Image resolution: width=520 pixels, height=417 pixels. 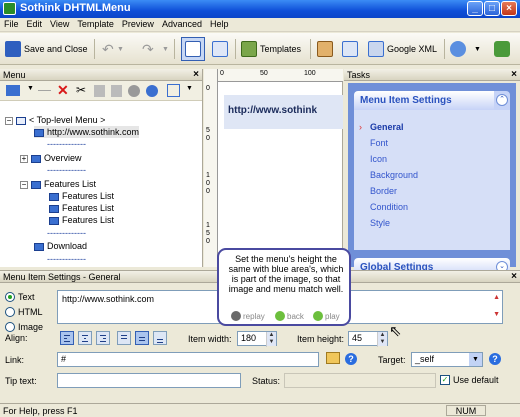 What do you see at coordinates (333, 358) in the screenshot?
I see `folder-icon` at bounding box center [333, 358].